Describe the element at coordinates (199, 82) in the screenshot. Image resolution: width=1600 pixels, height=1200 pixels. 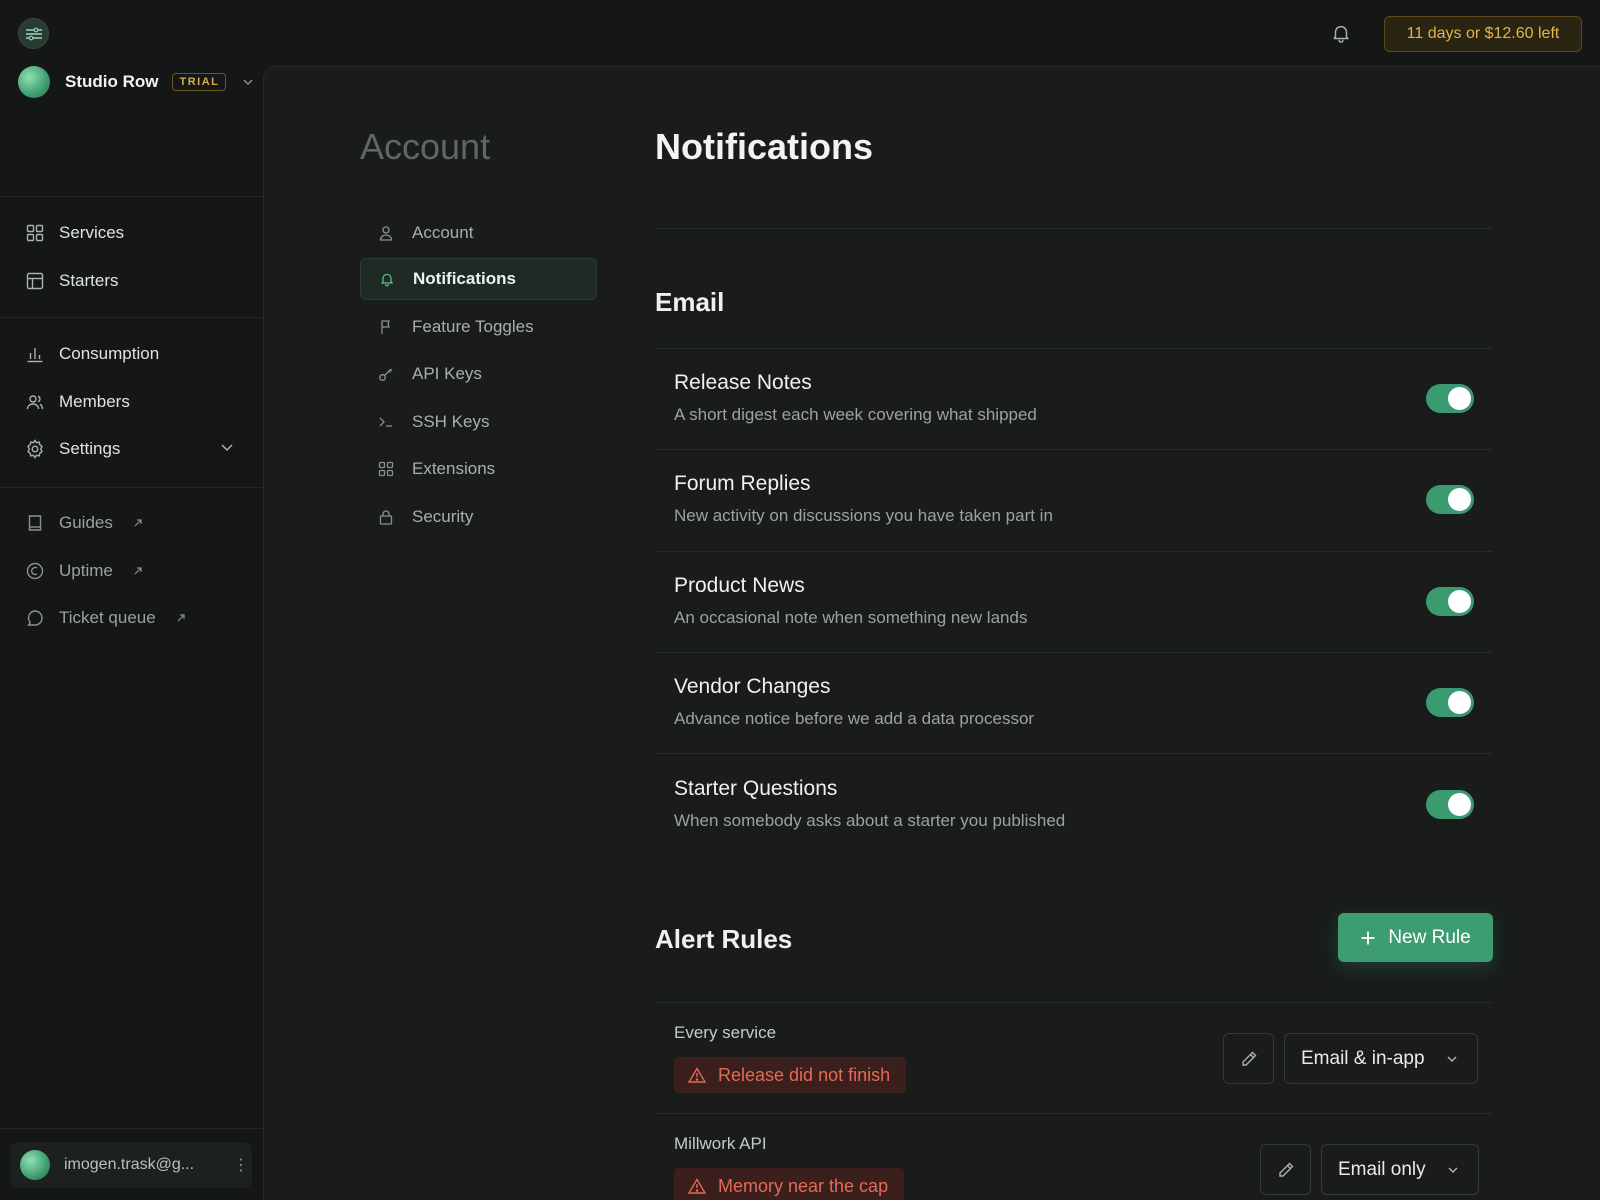
I see `trial-badge: TRIAL` at that location.